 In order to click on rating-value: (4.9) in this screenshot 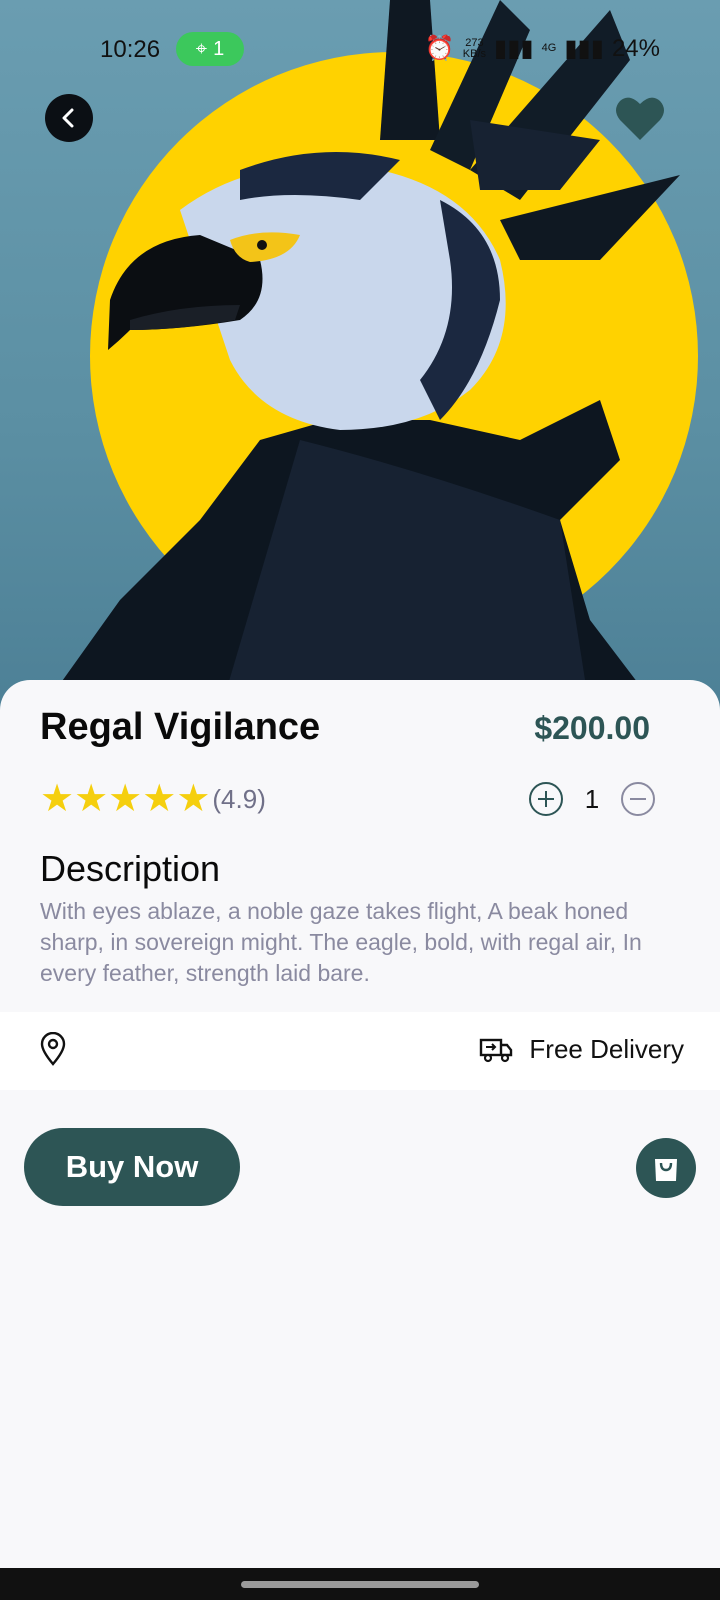, I will do `click(239, 798)`.